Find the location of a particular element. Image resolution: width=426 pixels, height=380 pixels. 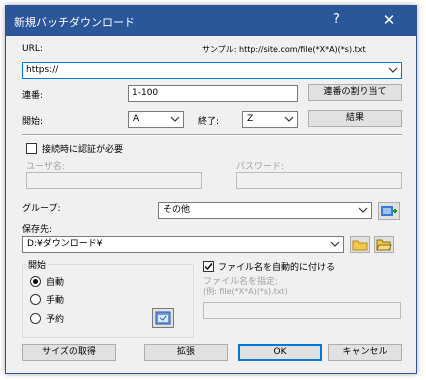

filename-example-text: (例: file(*X*A)(*s).txt) is located at coordinates (245, 291).